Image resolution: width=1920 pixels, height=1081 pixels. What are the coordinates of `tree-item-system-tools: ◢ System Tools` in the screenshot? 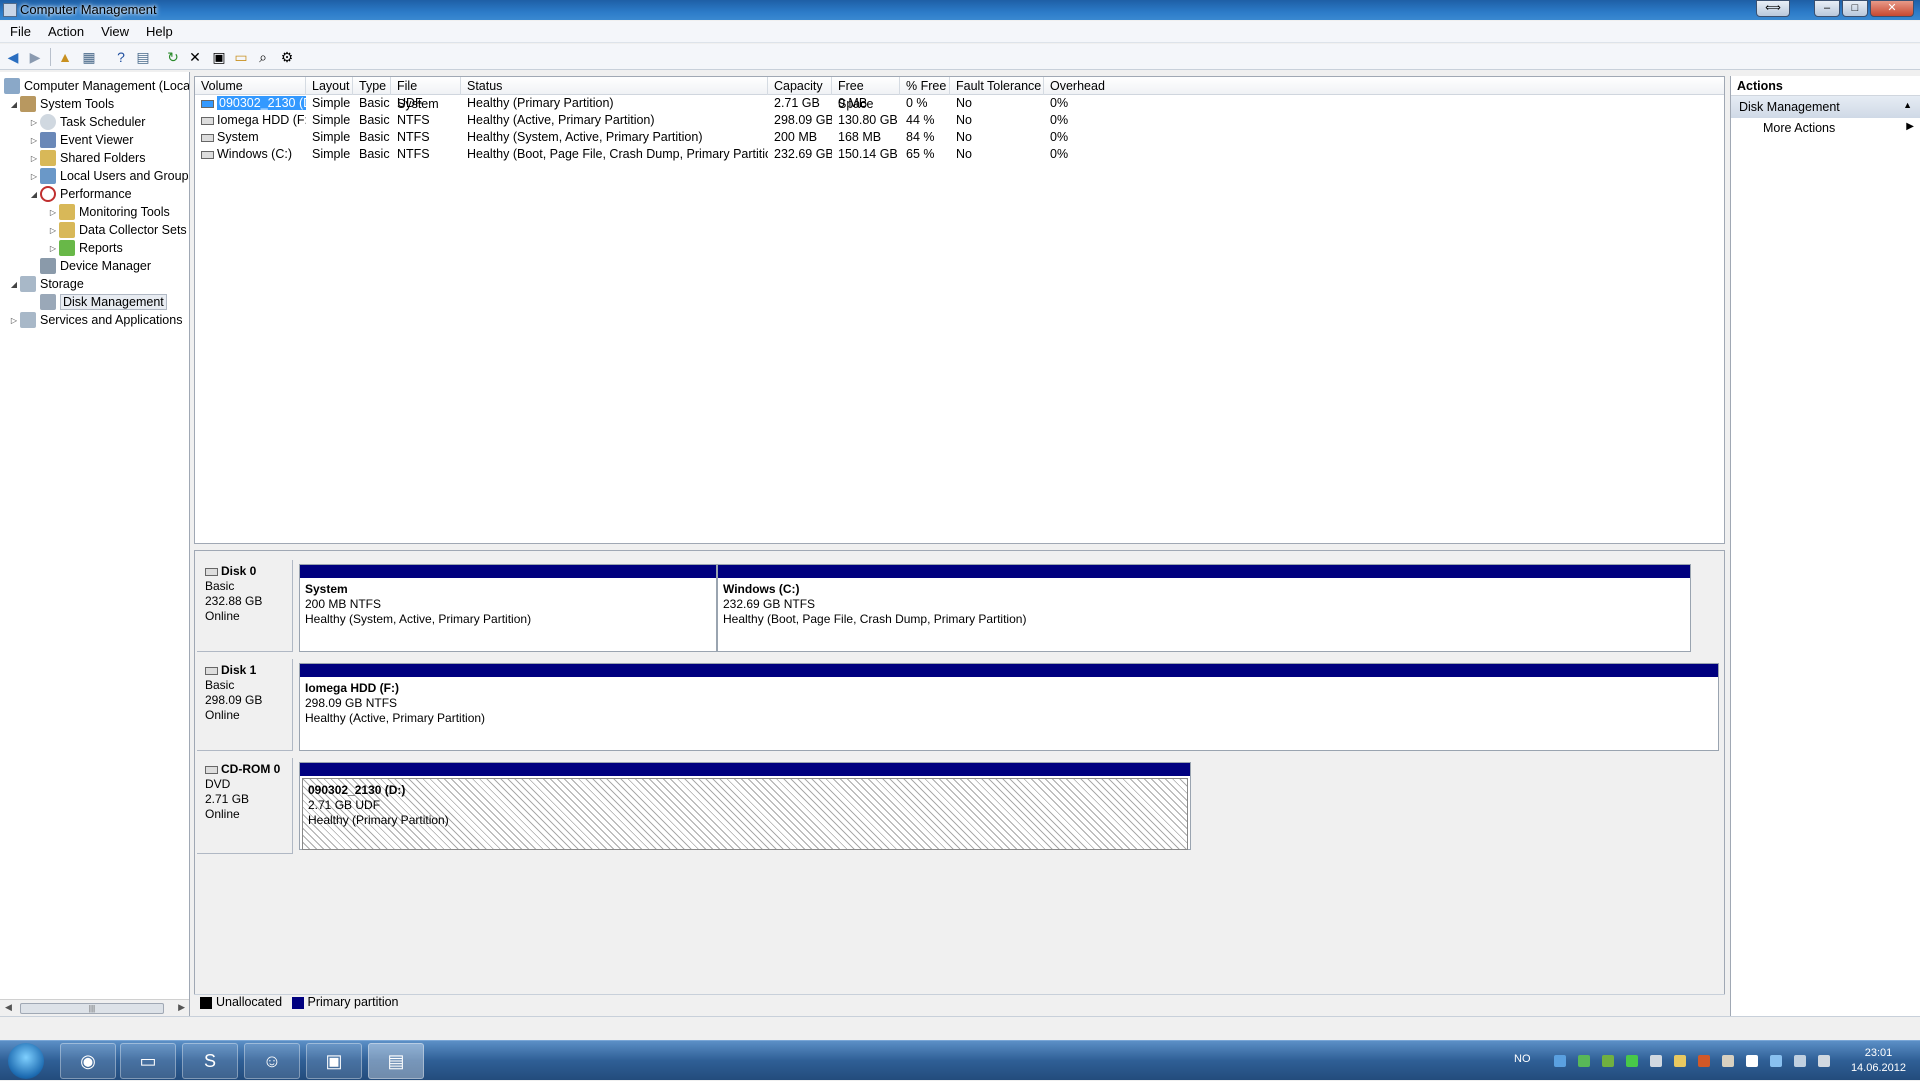 It's located at (61, 104).